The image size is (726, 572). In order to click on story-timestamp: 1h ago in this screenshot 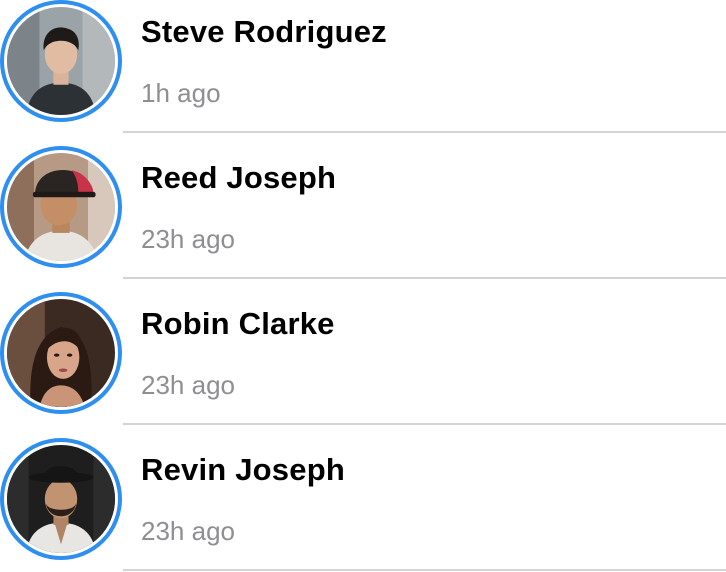, I will do `click(181, 93)`.